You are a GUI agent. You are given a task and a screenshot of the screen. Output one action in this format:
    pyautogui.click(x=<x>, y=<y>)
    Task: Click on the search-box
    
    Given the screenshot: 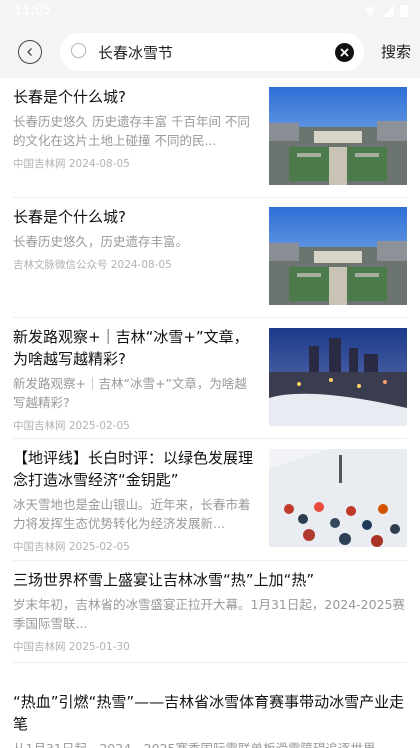 What is the action you would take?
    pyautogui.click(x=212, y=52)
    